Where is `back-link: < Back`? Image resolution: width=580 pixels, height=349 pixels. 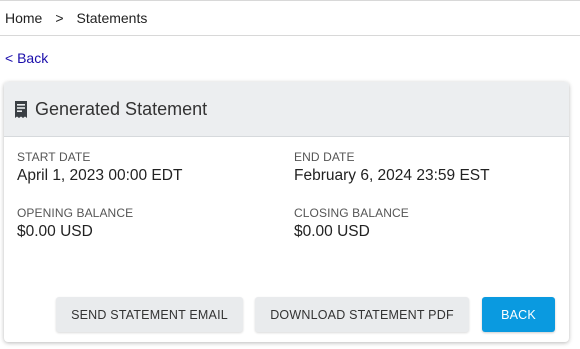
back-link: < Back is located at coordinates (26, 58).